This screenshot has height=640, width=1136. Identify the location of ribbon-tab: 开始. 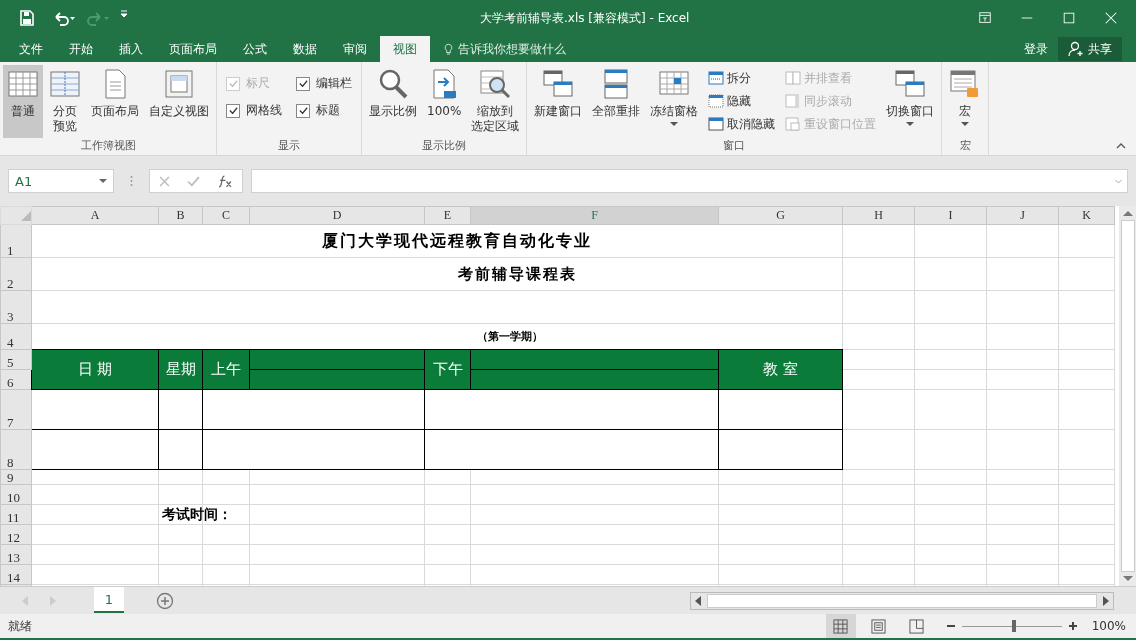
(81, 49).